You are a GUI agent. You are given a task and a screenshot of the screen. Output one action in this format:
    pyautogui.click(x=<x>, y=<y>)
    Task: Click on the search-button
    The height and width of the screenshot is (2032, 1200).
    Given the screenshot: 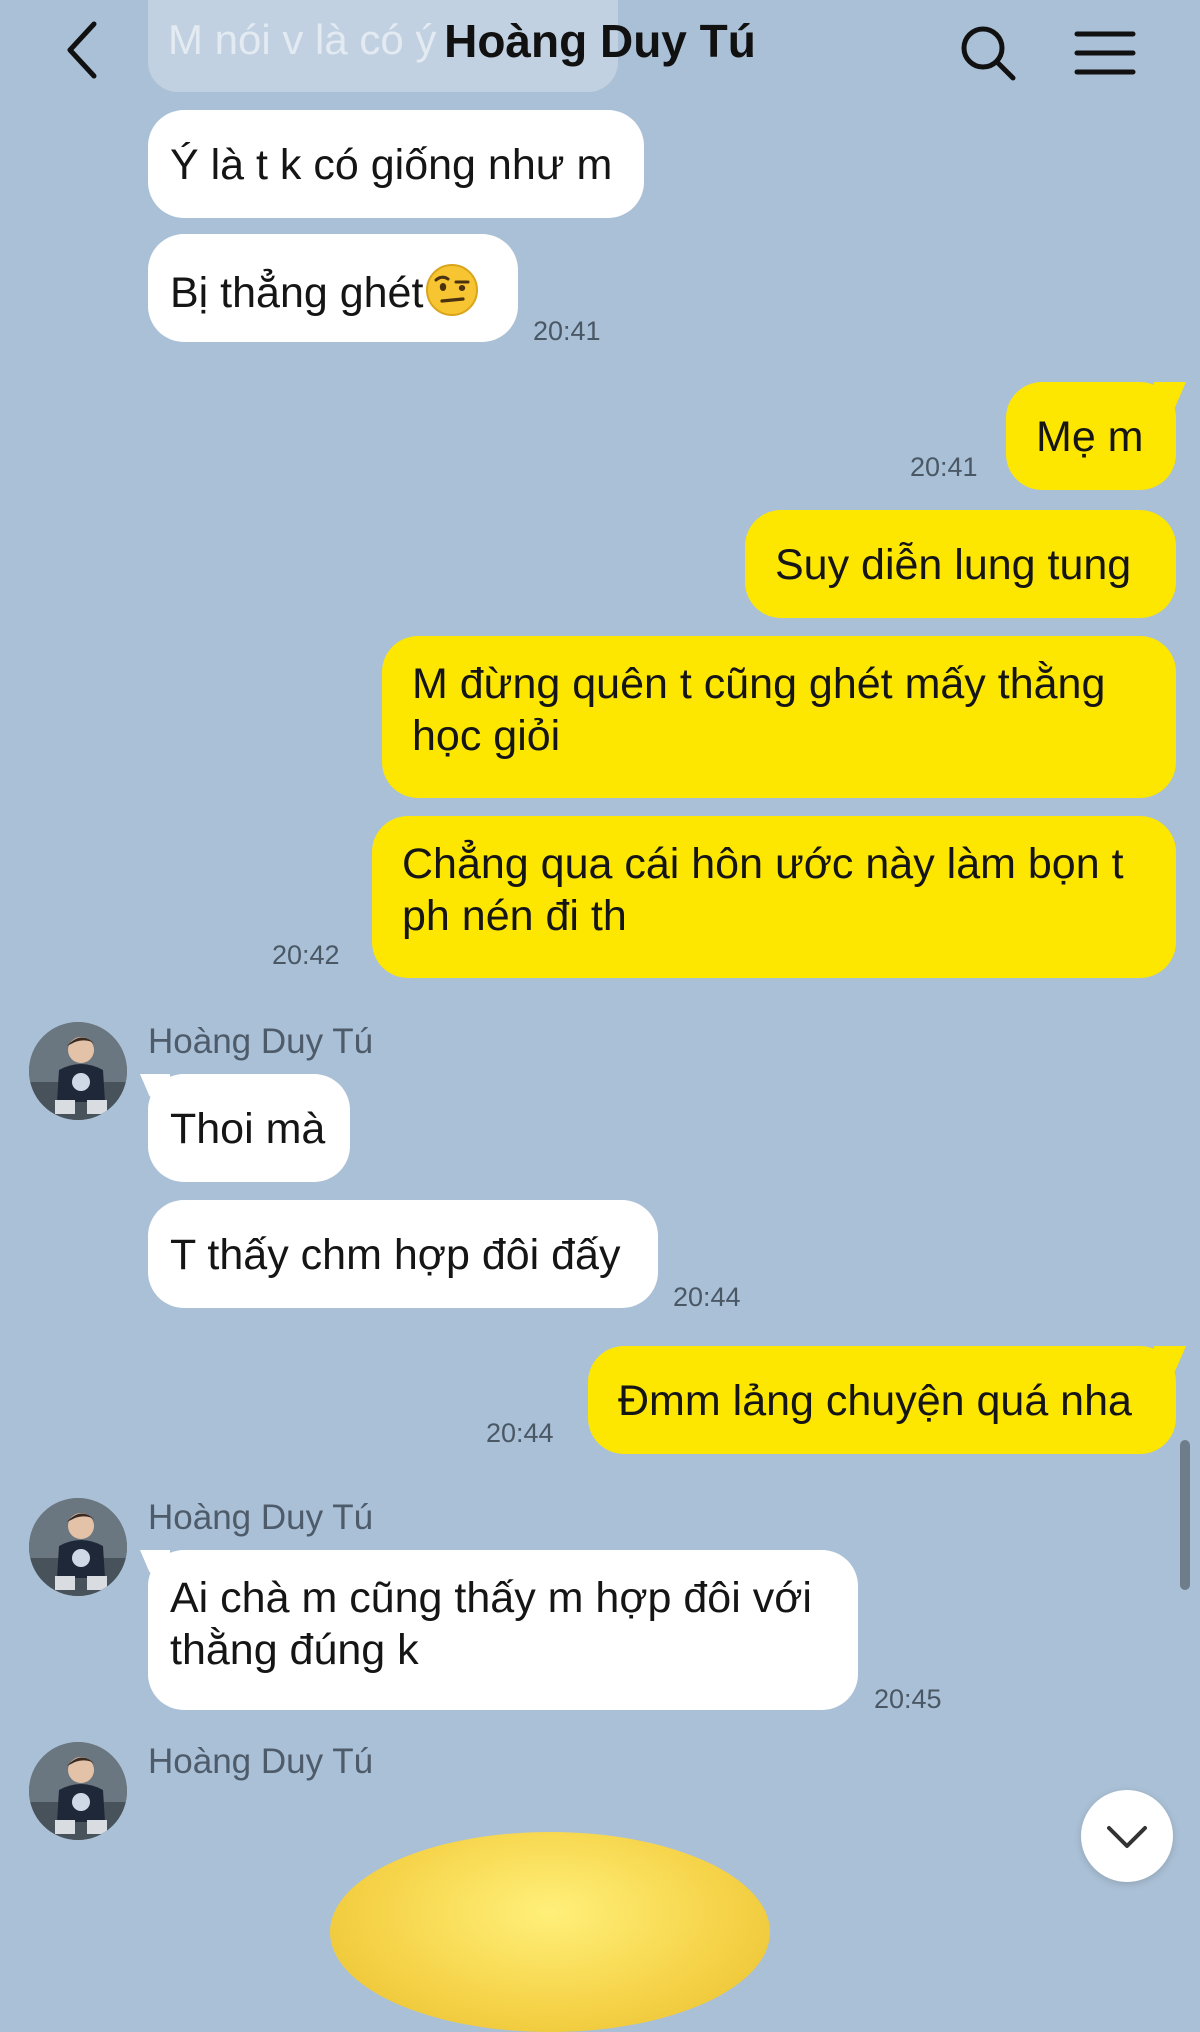 What is the action you would take?
    pyautogui.click(x=990, y=55)
    